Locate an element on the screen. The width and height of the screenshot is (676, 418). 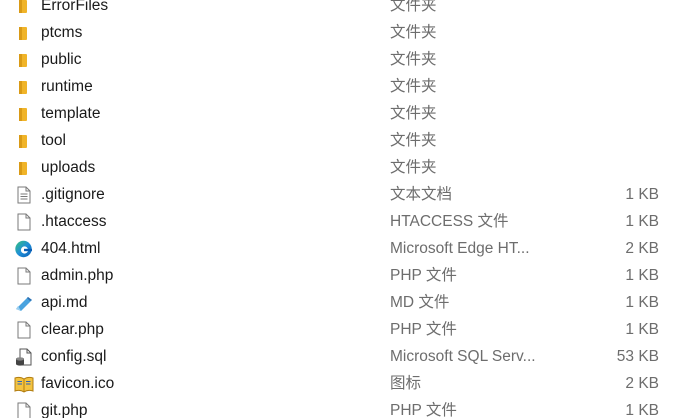
file-row: uploads 文件夹 is located at coordinates (338, 167).